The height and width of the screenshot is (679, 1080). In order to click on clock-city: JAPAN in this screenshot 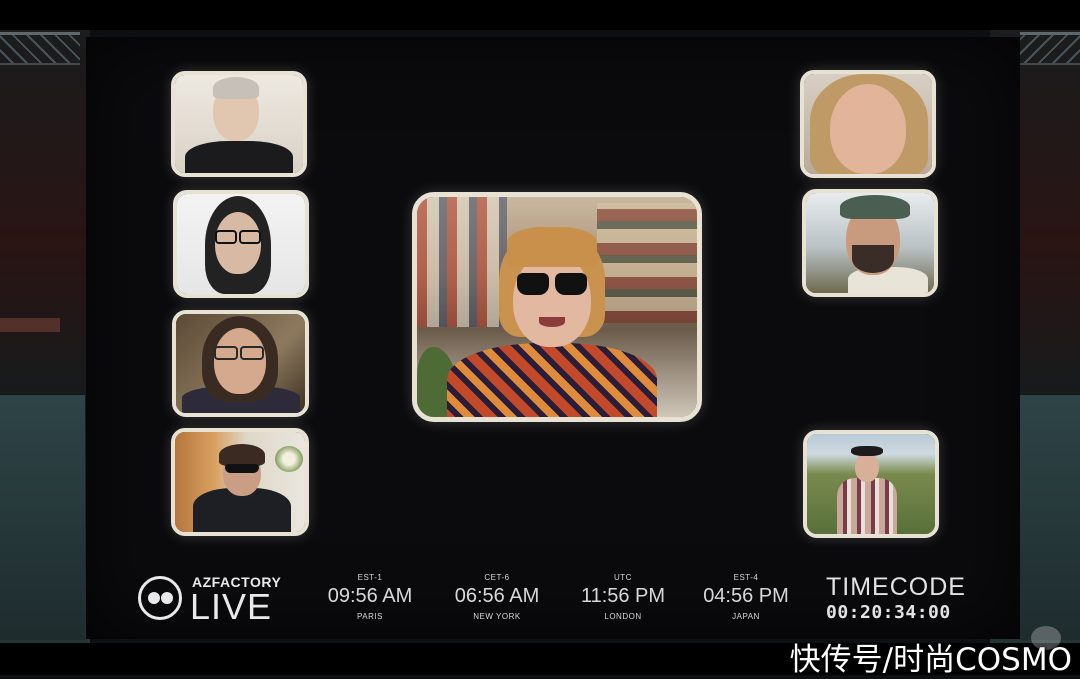, I will do `click(746, 616)`.